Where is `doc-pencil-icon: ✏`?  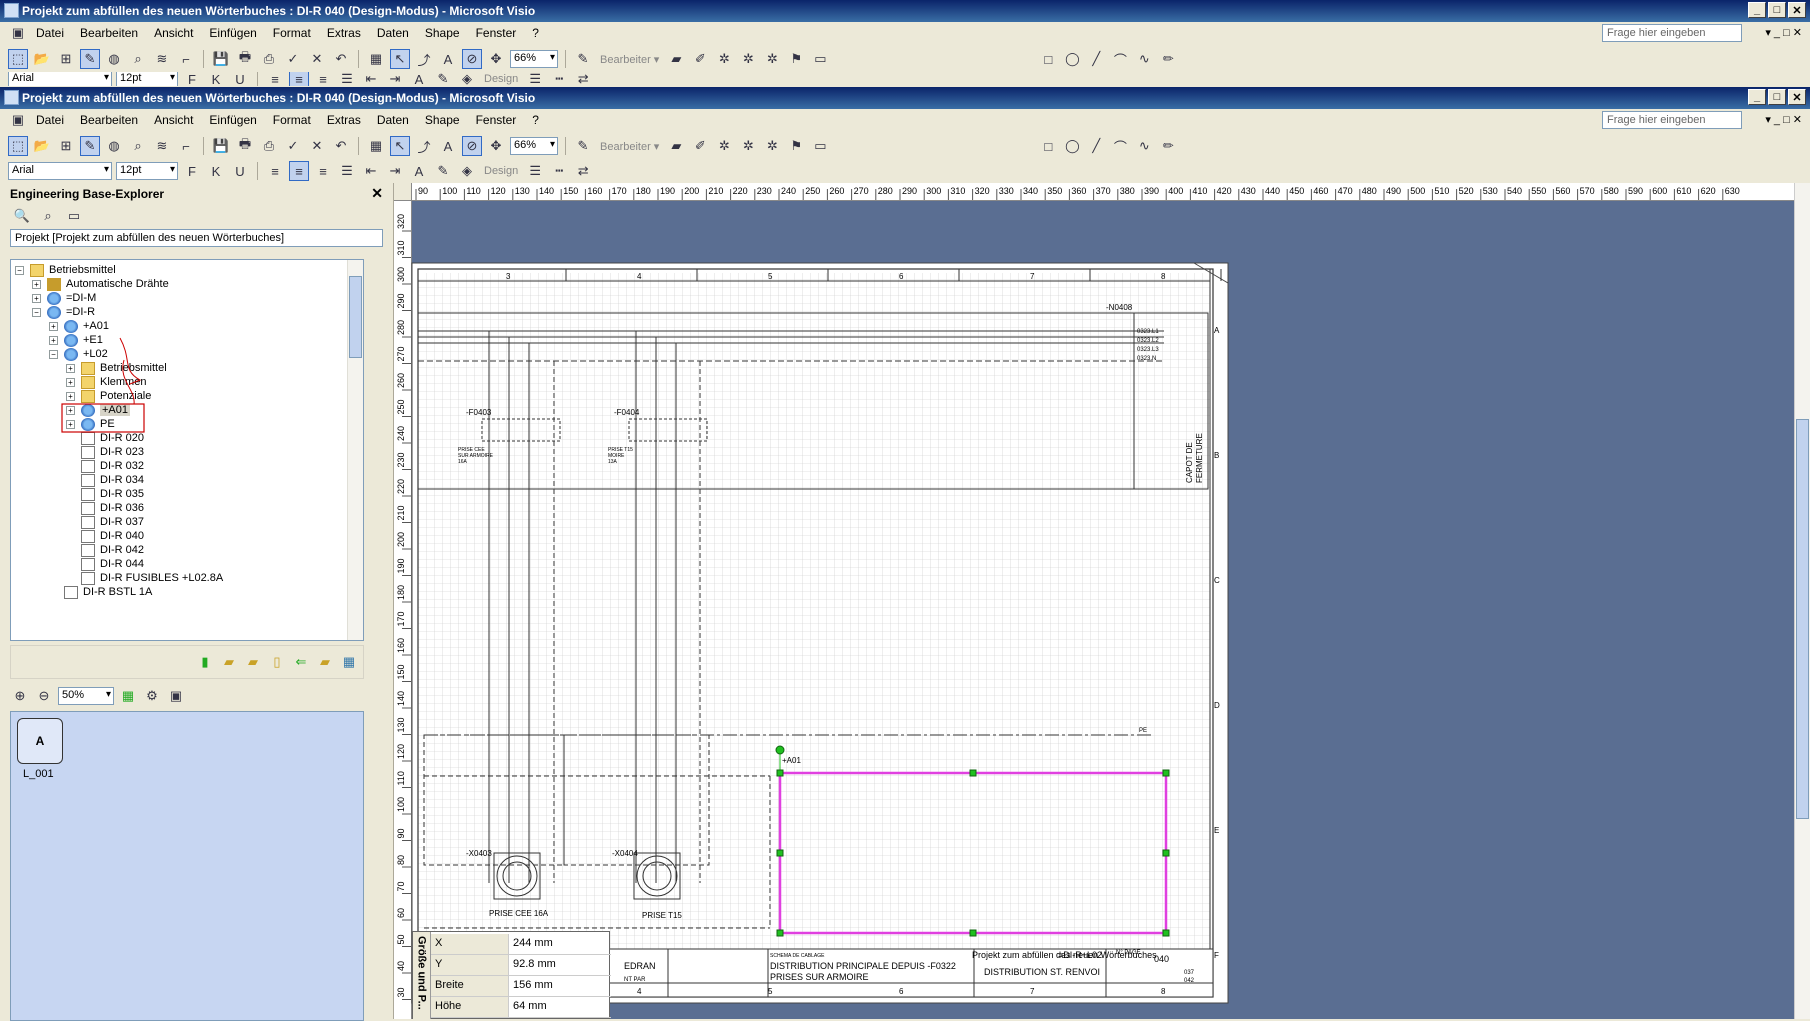
doc-pencil-icon: ✏ is located at coordinates (1168, 146).